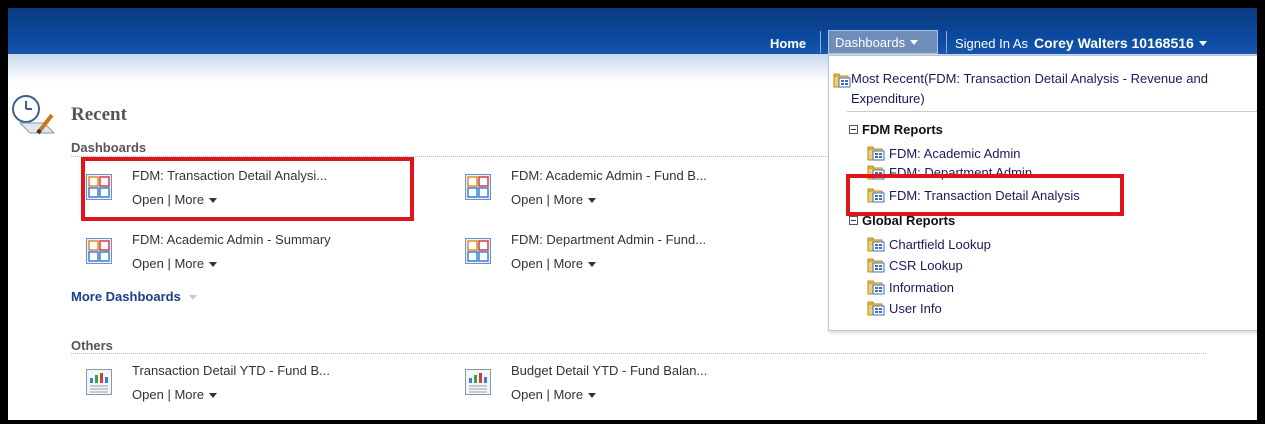  I want to click on dashboards-menu-button: Dashboards, so click(883, 42).